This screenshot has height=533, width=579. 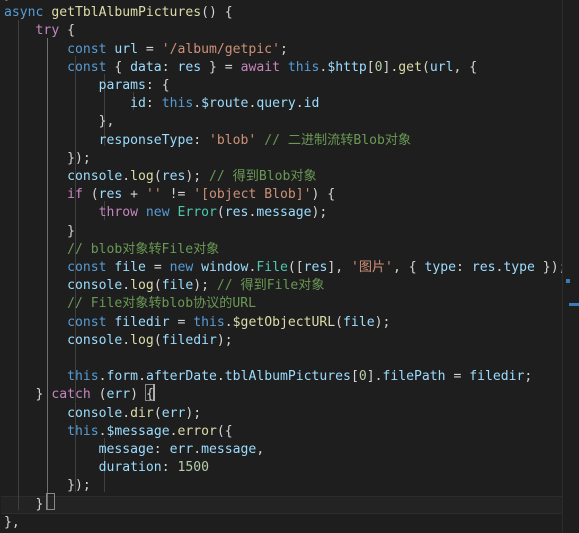 I want to click on code-line: if (res + '' != '[object Blob]') {, so click(x=281, y=195).